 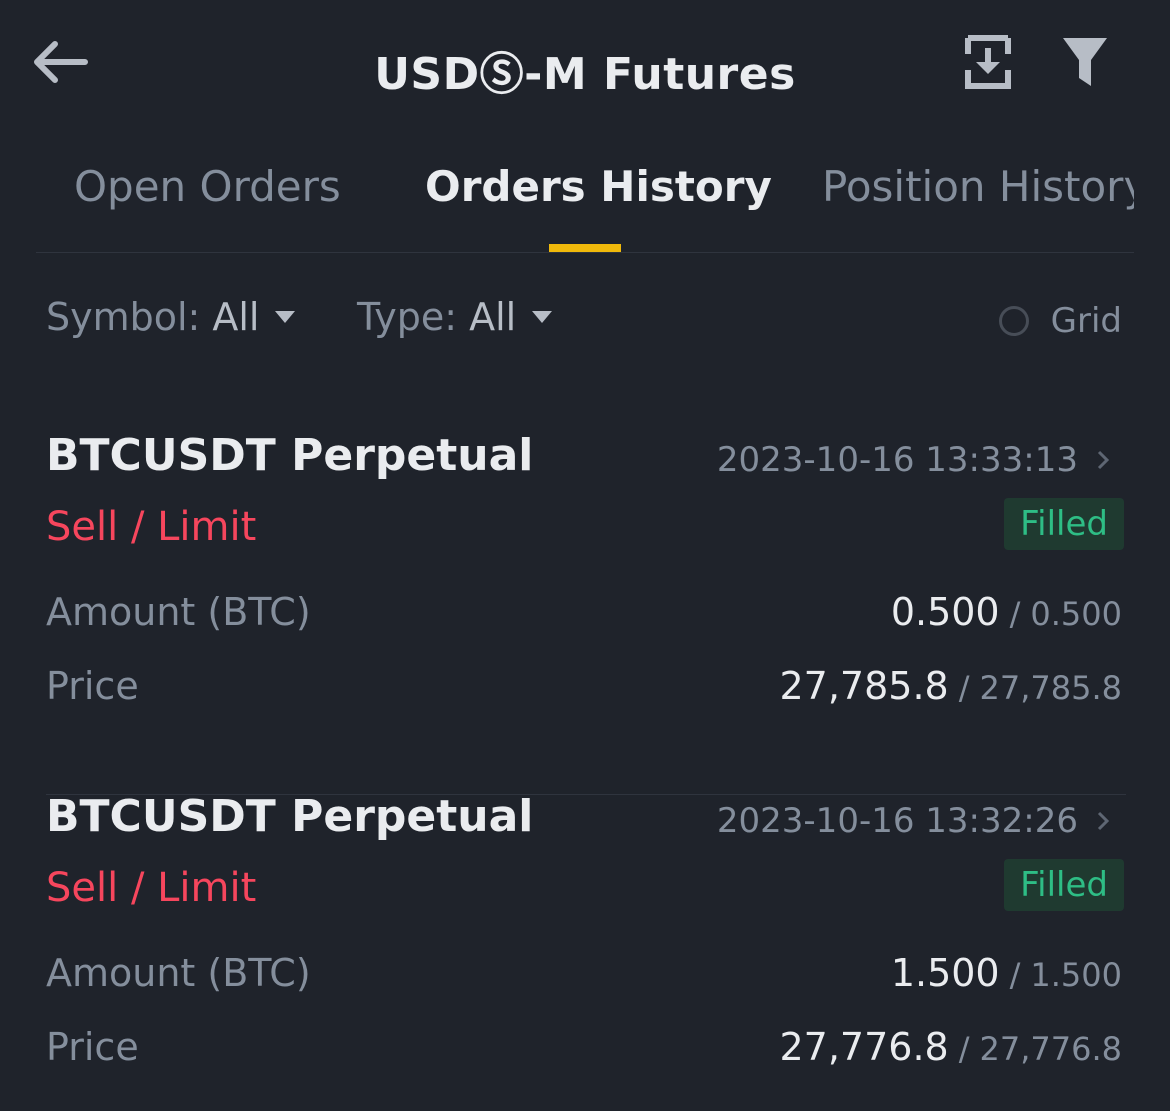 What do you see at coordinates (586, 323) in the screenshot?
I see `filter-row: Symbol: All Type: All Grid` at bounding box center [586, 323].